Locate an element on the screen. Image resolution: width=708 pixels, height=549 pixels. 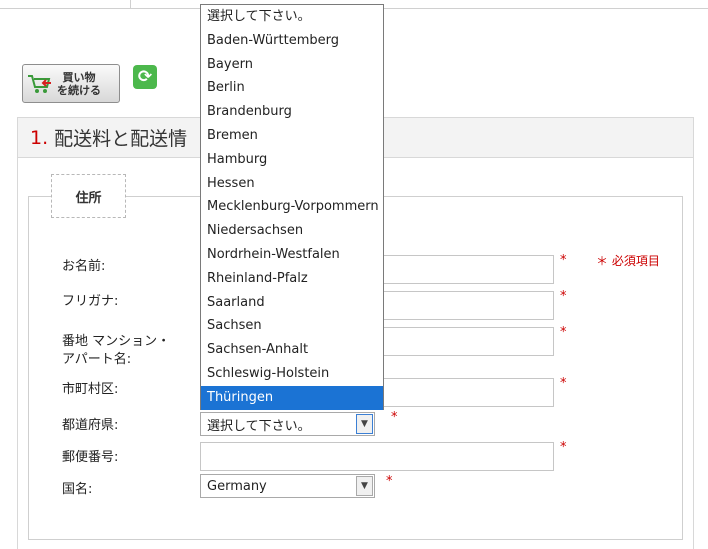
country-select-value: Germany is located at coordinates (237, 486).